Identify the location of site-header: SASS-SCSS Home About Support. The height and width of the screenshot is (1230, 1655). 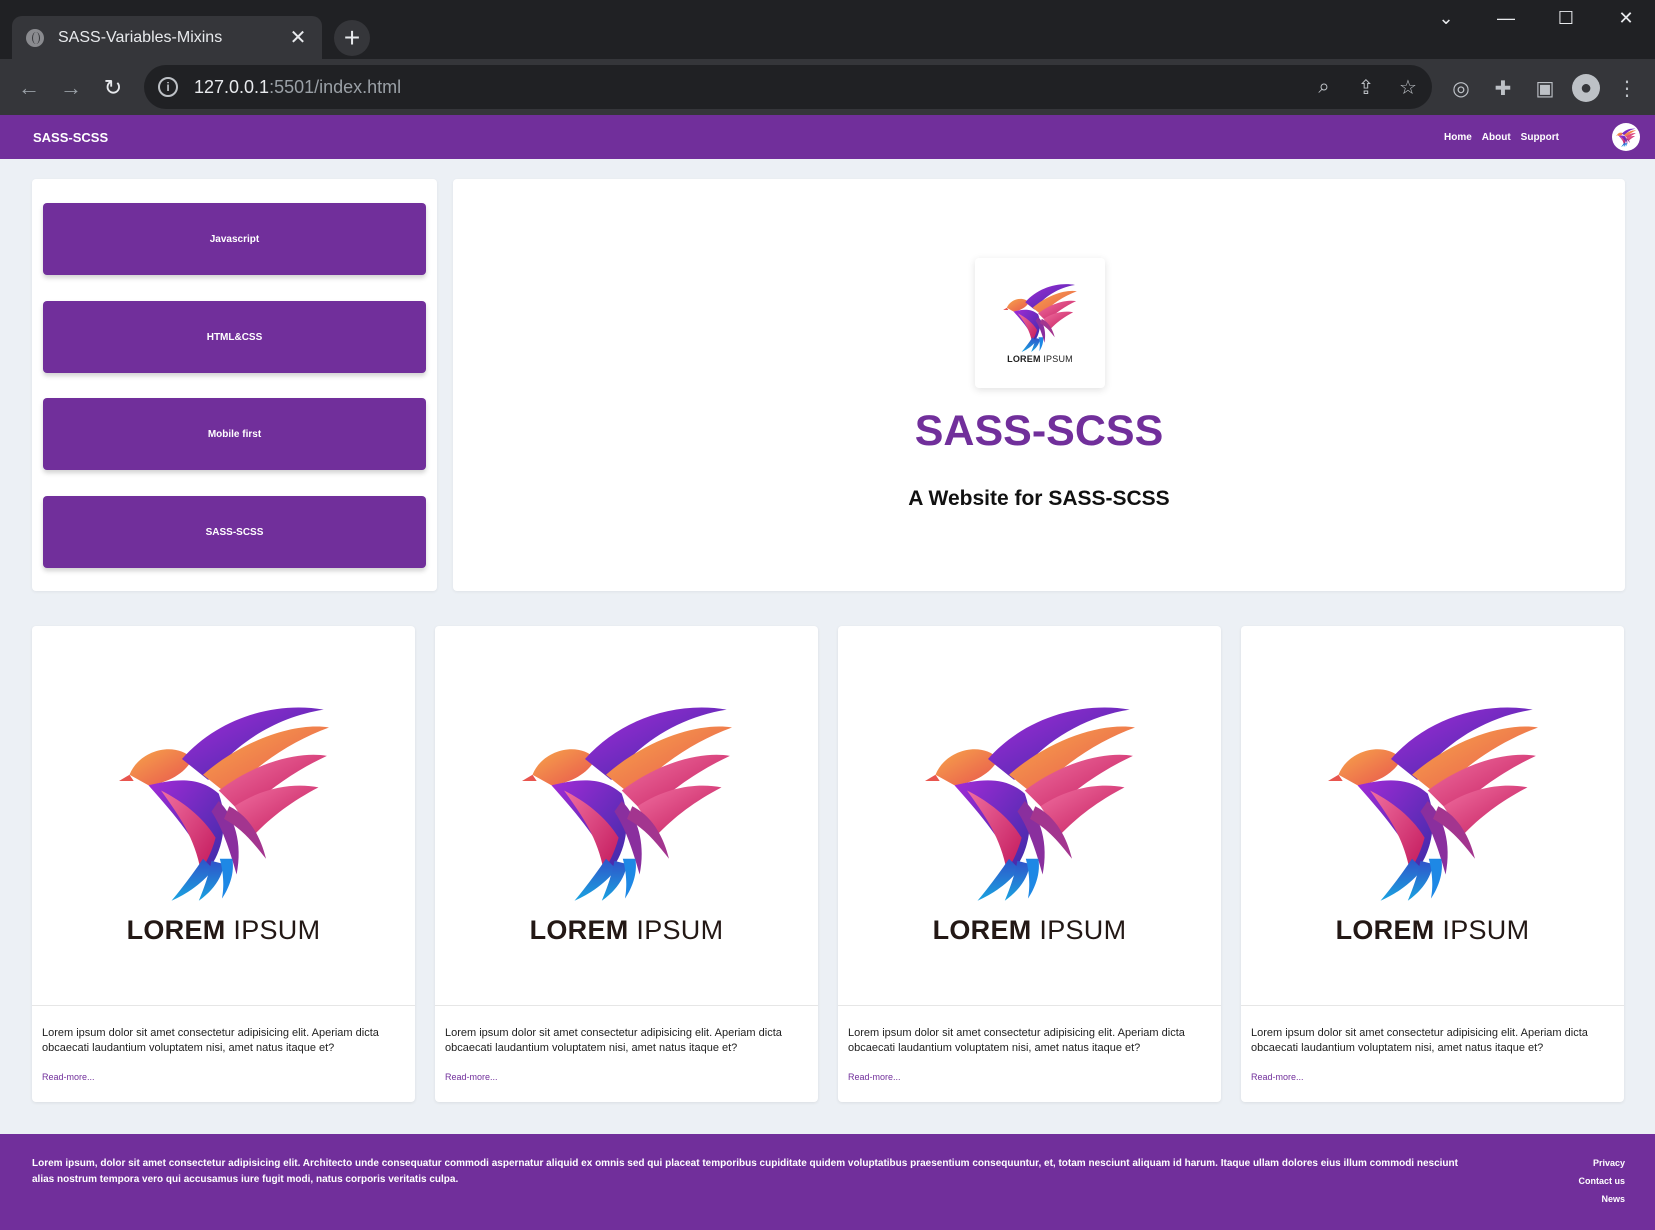
(827, 137).